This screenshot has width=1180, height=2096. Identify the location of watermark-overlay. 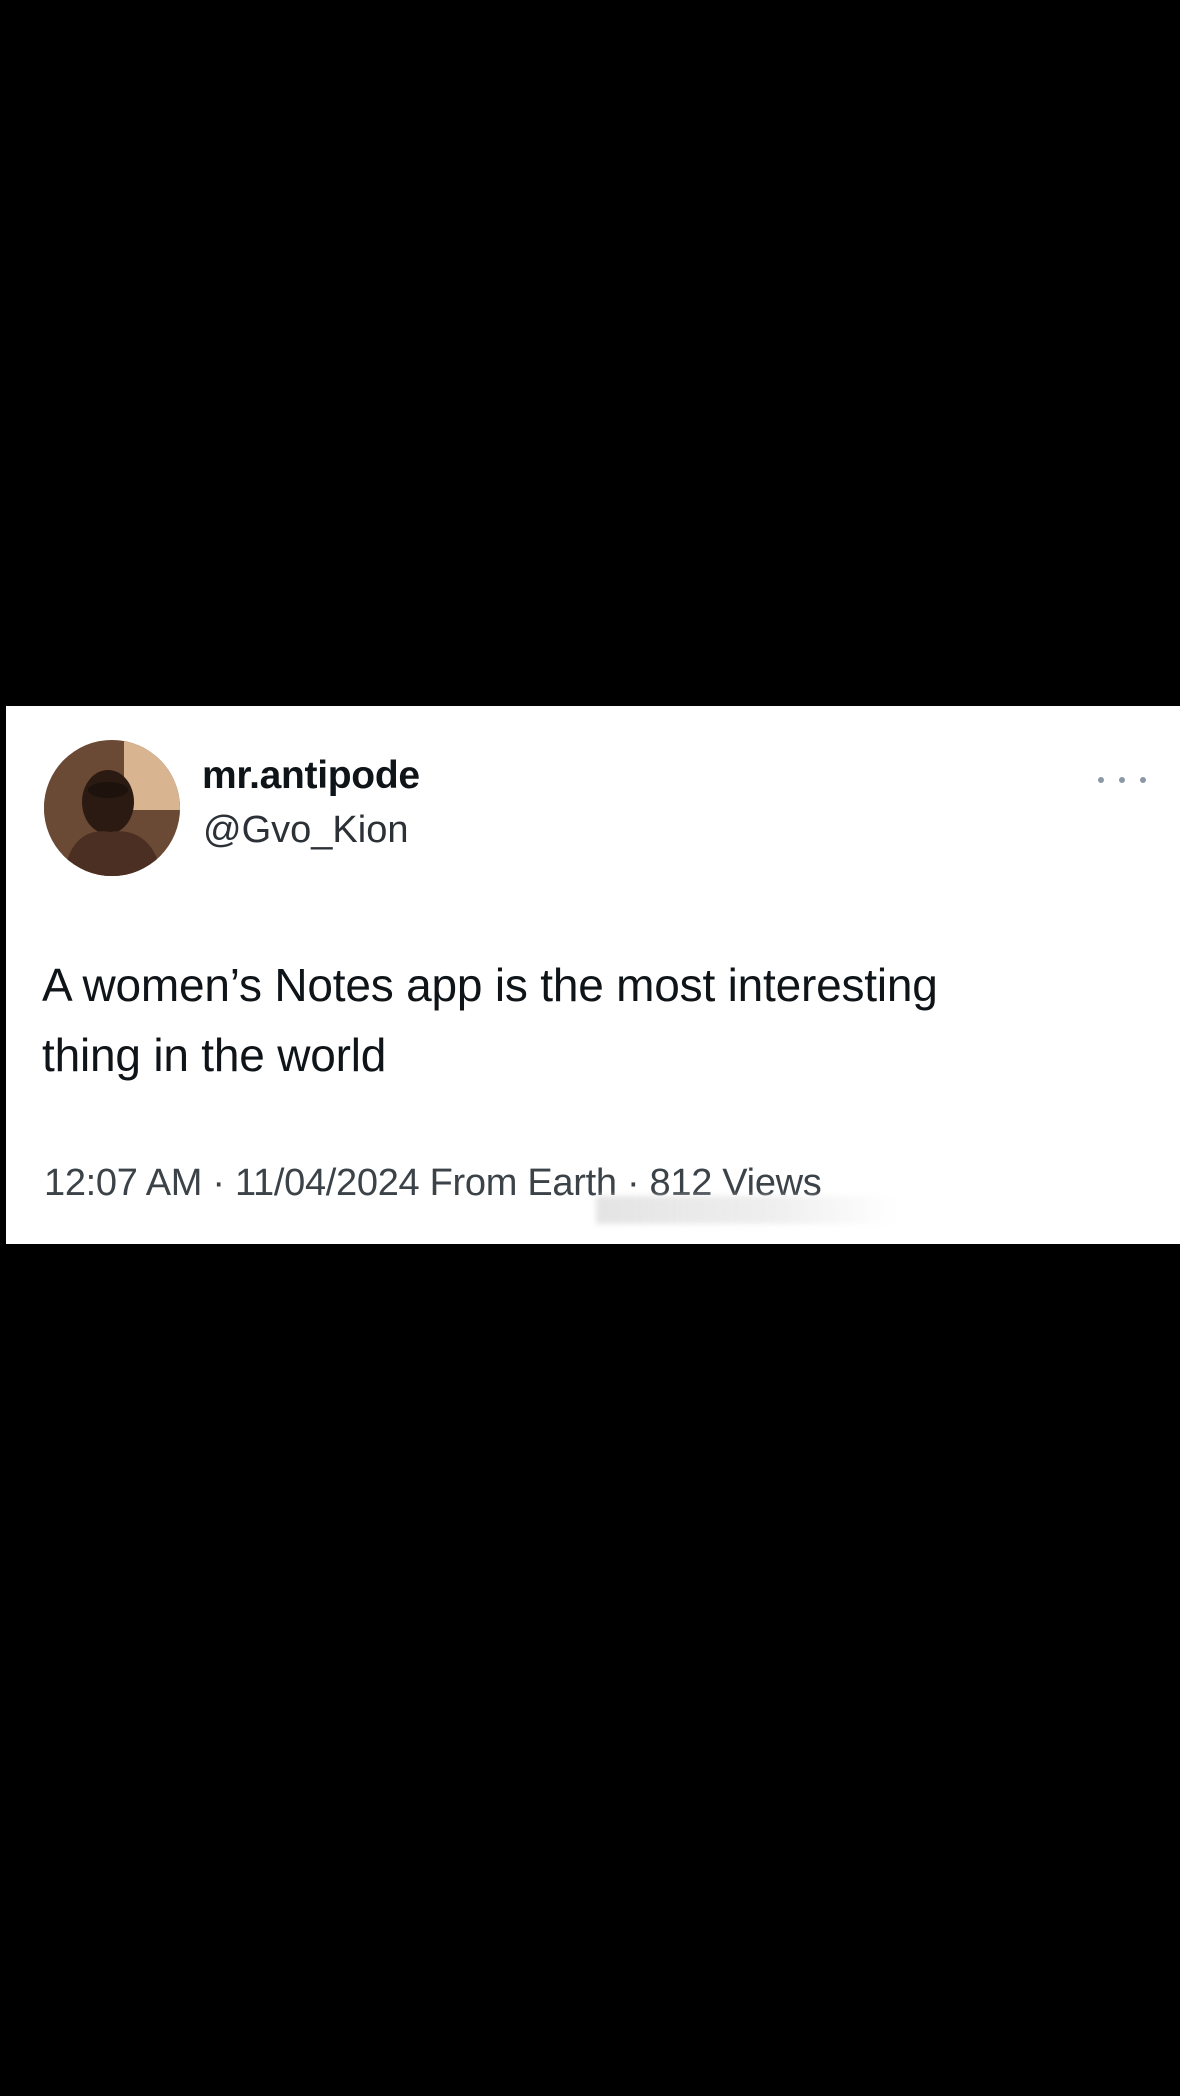
(746, 1210).